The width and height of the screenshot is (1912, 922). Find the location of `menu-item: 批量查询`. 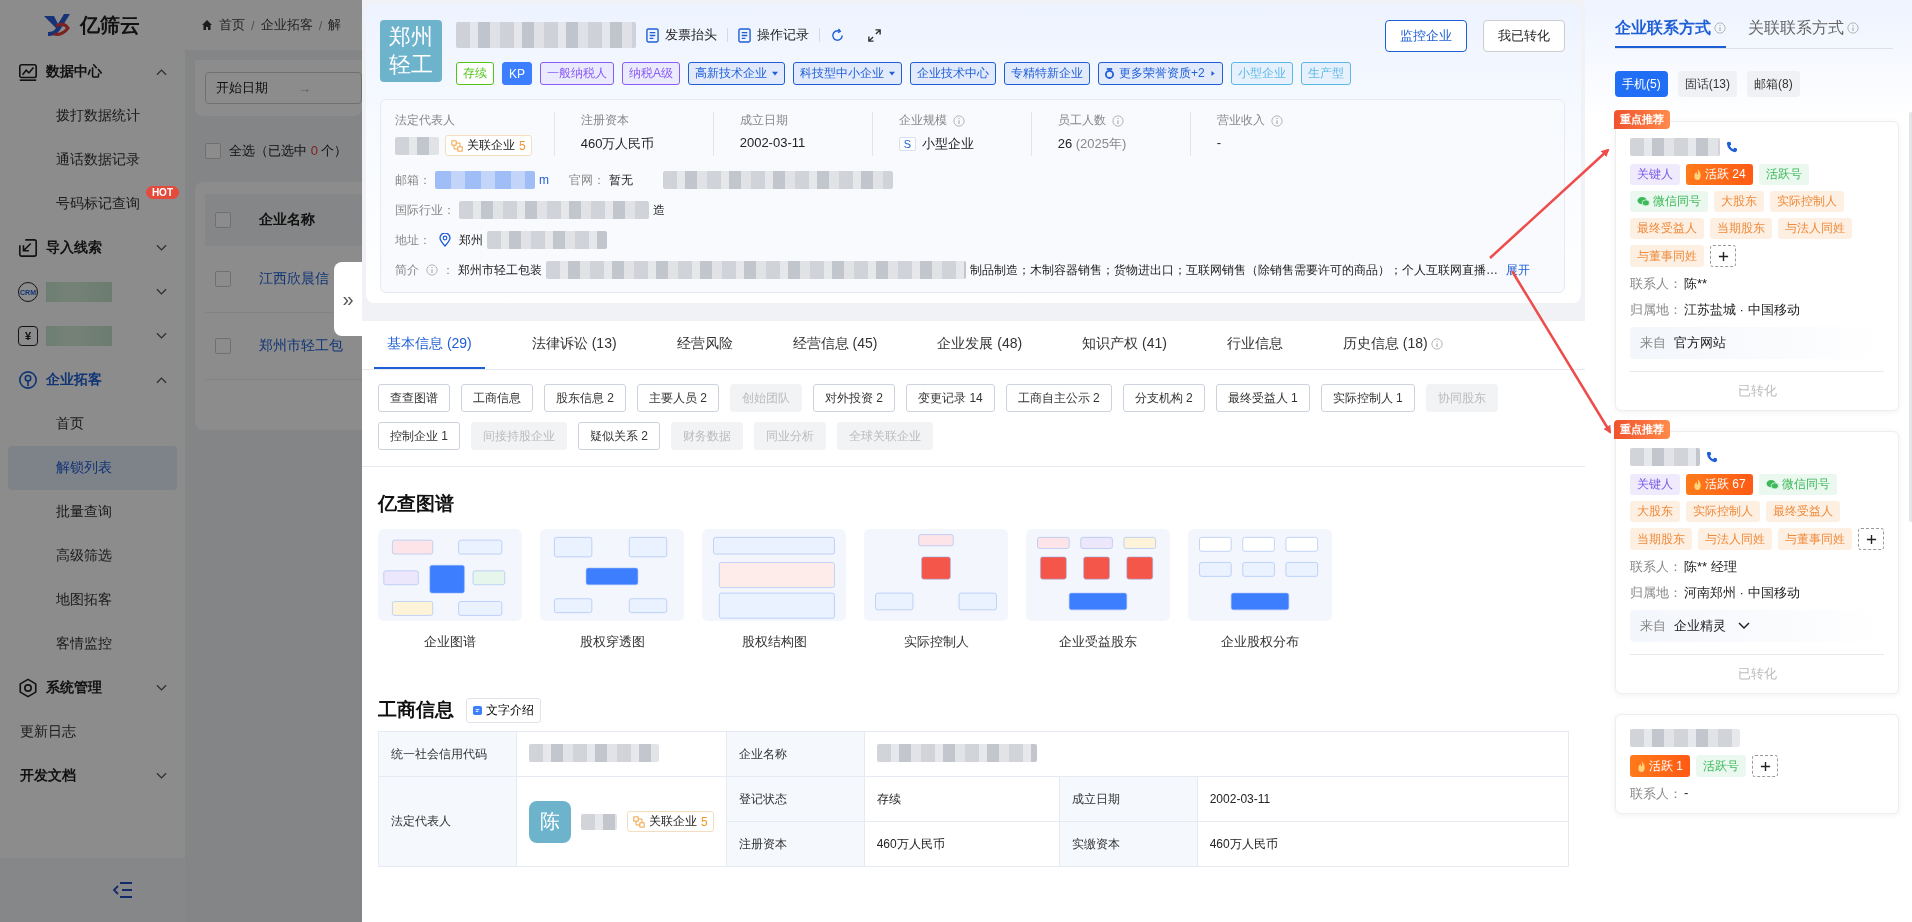

menu-item: 批量查询 is located at coordinates (92, 512).